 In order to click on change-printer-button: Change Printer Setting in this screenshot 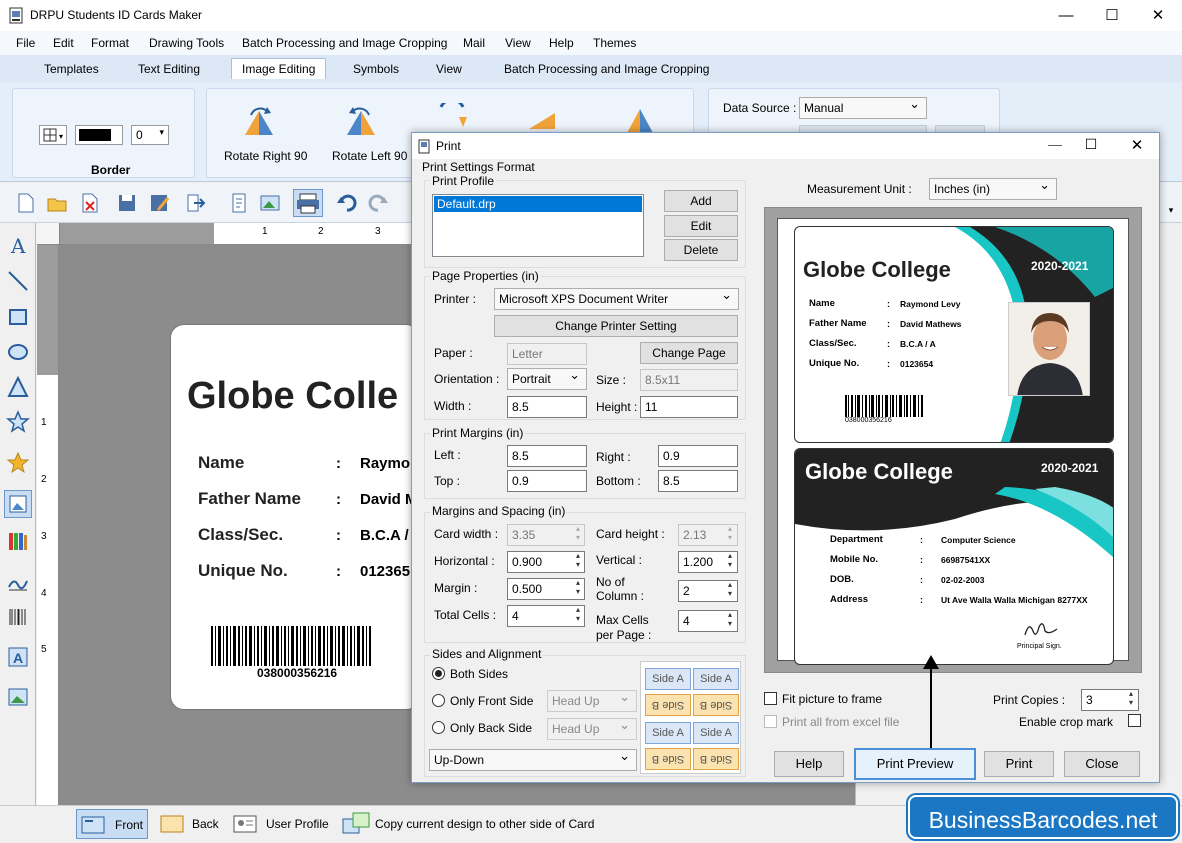, I will do `click(616, 326)`.